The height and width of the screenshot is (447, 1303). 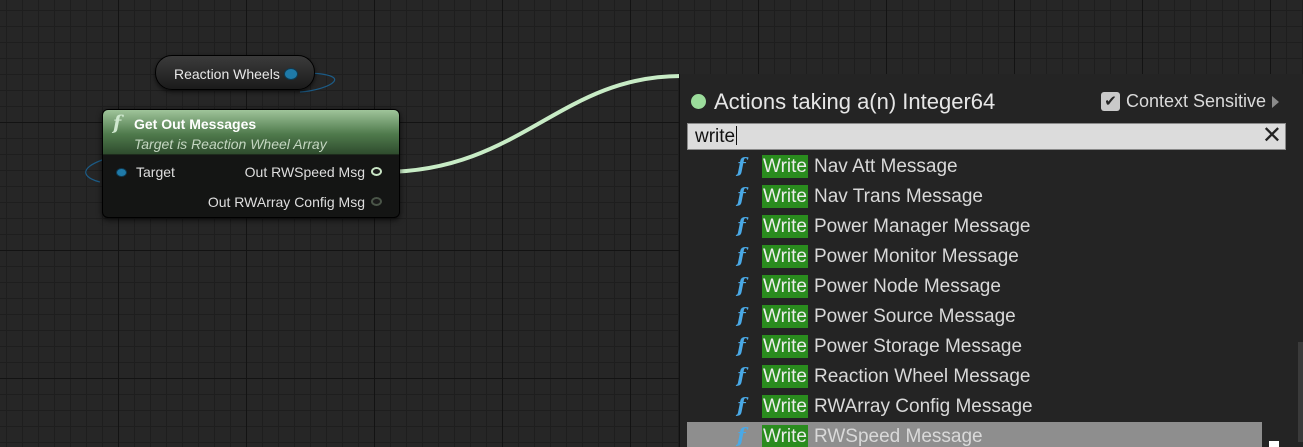 I want to click on action-list-item: f Write RWSpeed Message, so click(x=974, y=434).